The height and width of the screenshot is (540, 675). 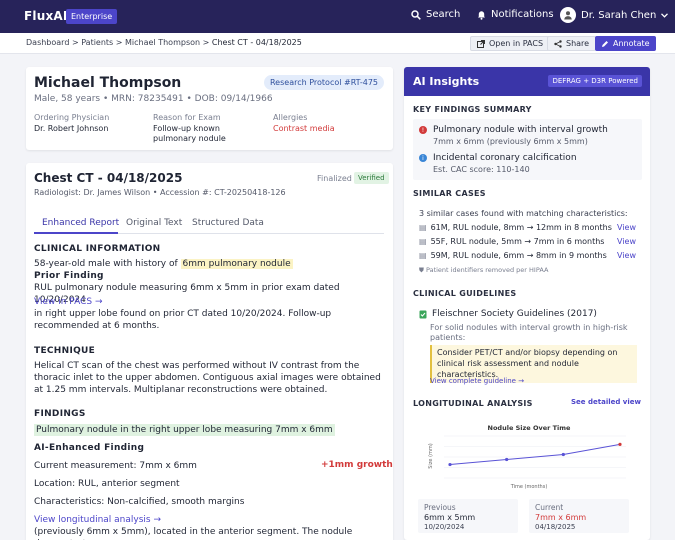 What do you see at coordinates (477, 381) in the screenshot?
I see `view-guideline-link: View complete guideline →` at bounding box center [477, 381].